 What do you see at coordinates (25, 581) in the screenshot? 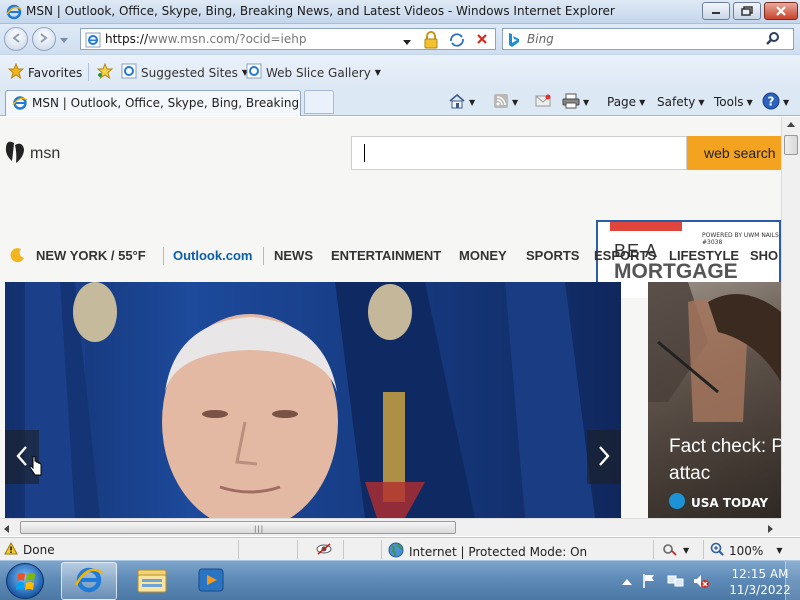
I see `start-button` at bounding box center [25, 581].